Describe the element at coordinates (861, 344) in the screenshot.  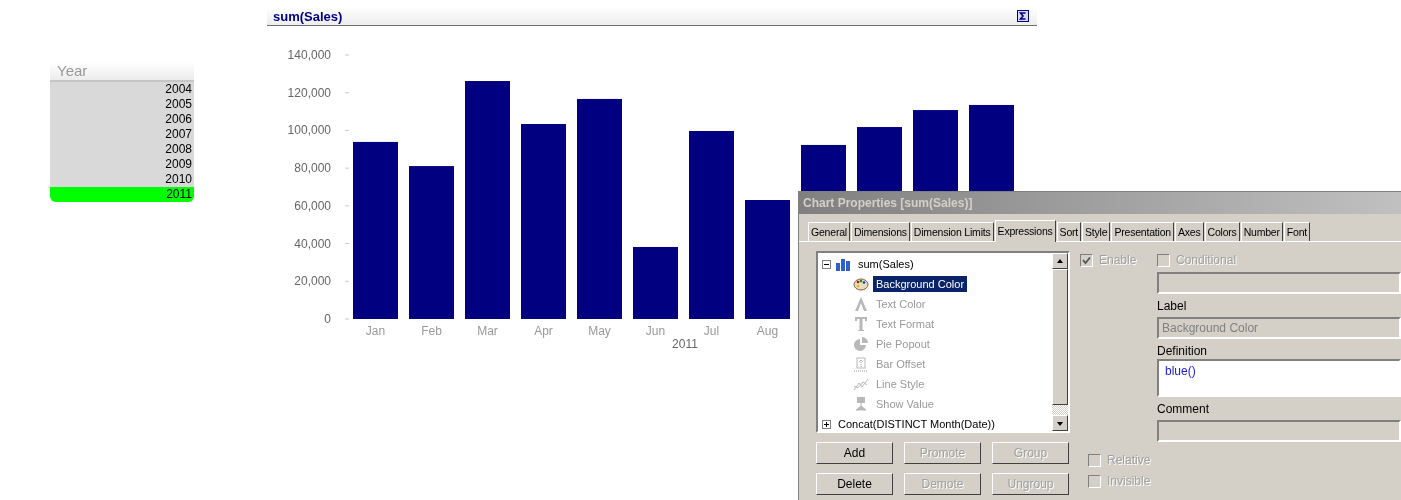
I see `pie-chart-icon` at that location.